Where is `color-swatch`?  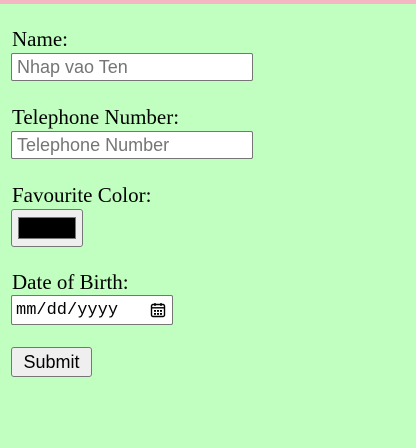 color-swatch is located at coordinates (47, 228).